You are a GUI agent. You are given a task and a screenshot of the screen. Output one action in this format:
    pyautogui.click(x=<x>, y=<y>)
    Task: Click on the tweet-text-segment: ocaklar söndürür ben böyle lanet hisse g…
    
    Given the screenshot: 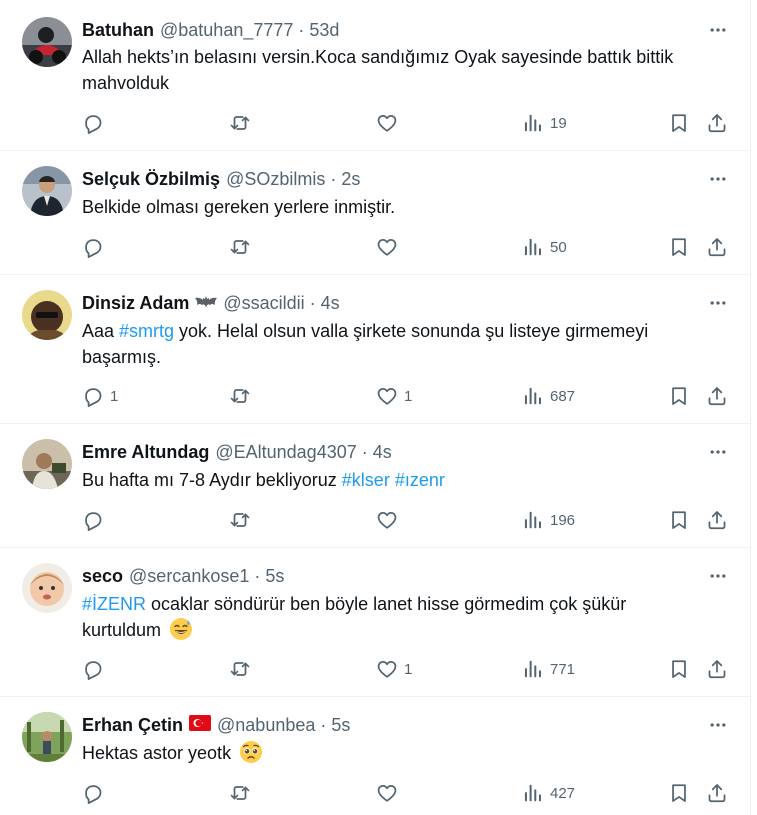 What is the action you would take?
    pyautogui.click(x=386, y=604)
    